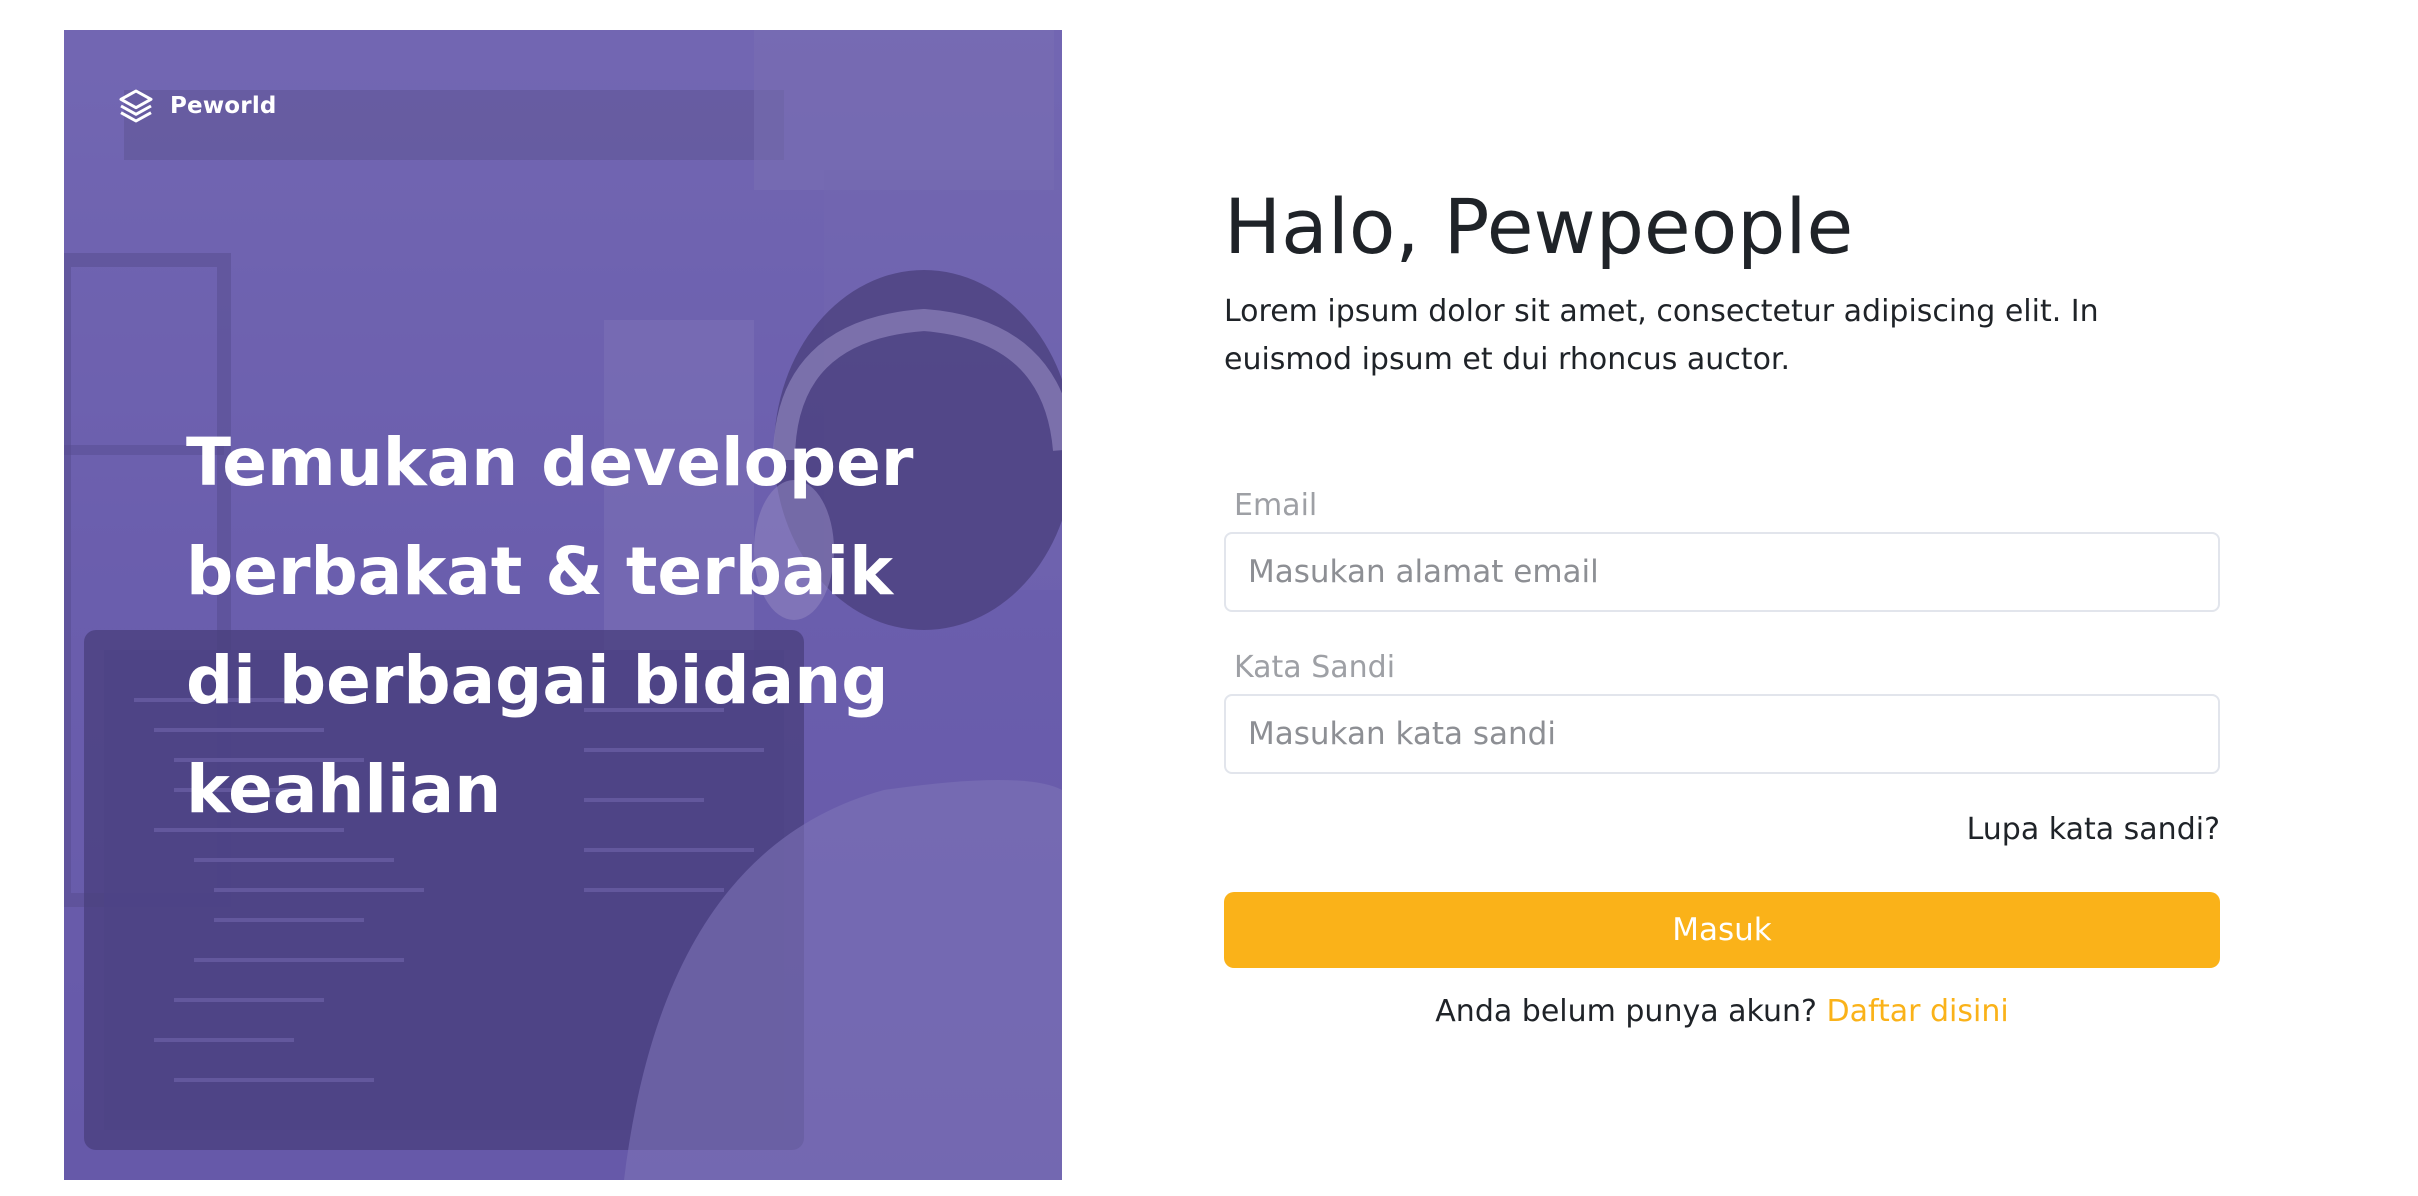  I want to click on hero-headline-line: Temukan developer, so click(550, 462).